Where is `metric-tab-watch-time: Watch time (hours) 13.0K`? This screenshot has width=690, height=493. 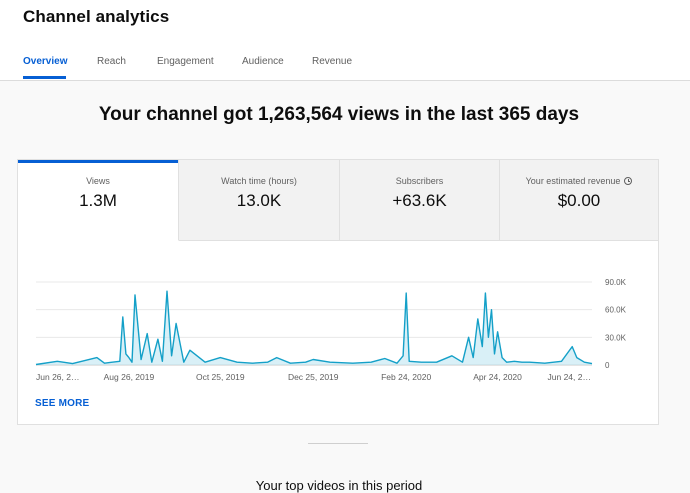 metric-tab-watch-time: Watch time (hours) 13.0K is located at coordinates (259, 200).